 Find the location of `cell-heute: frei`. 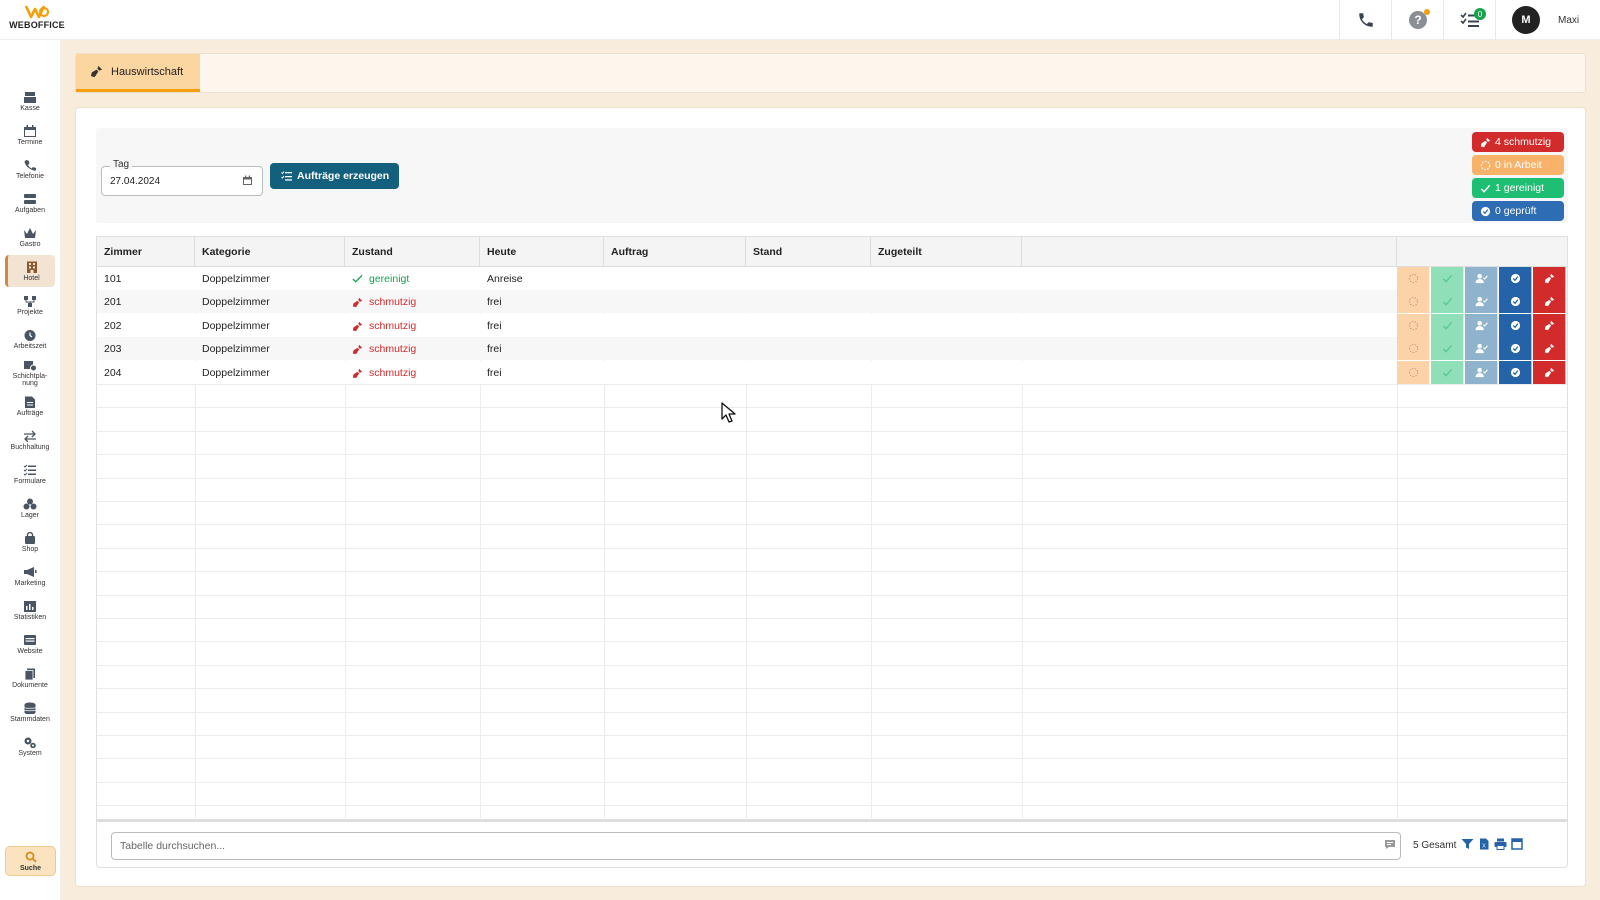

cell-heute: frei is located at coordinates (494, 373).